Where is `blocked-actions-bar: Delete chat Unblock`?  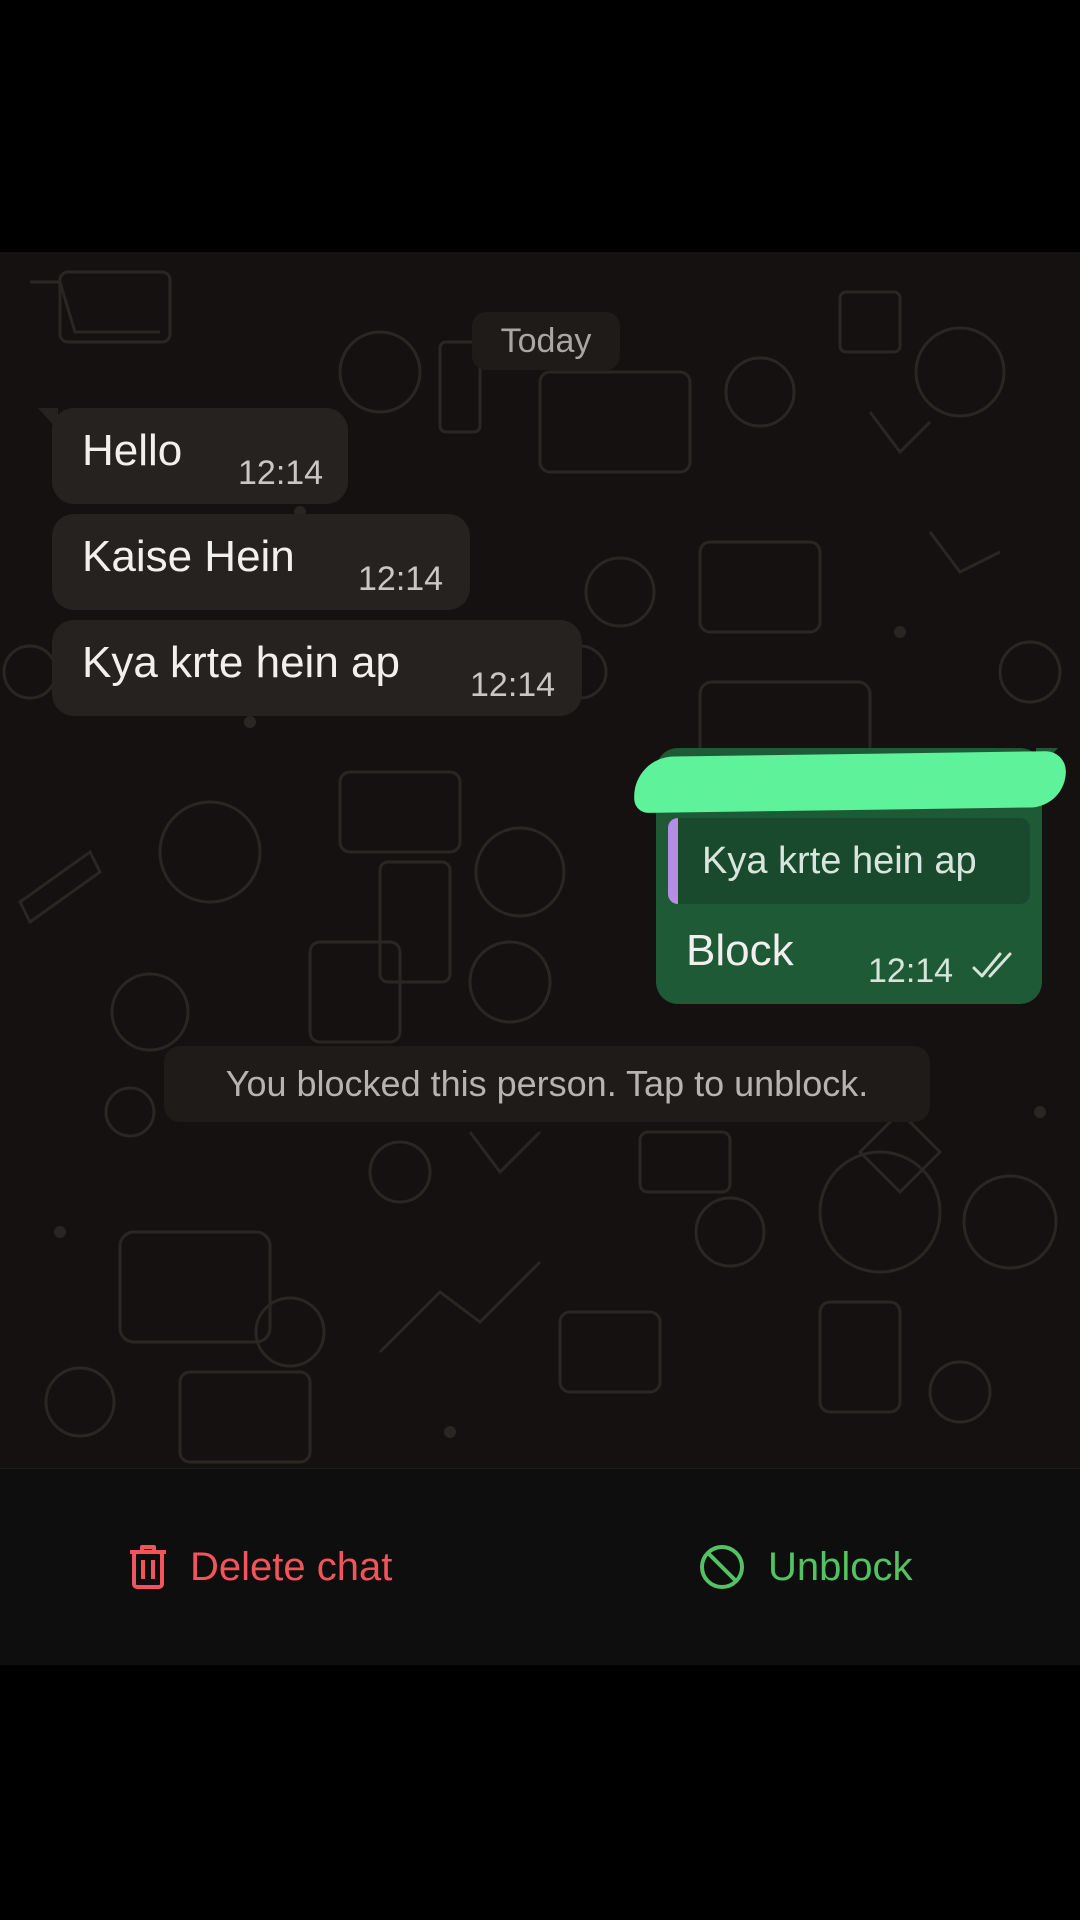 blocked-actions-bar: Delete chat Unblock is located at coordinates (540, 1566).